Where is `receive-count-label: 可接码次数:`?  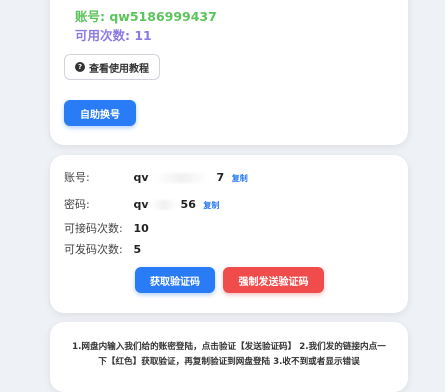
receive-count-label: 可接码次数: is located at coordinates (93, 228).